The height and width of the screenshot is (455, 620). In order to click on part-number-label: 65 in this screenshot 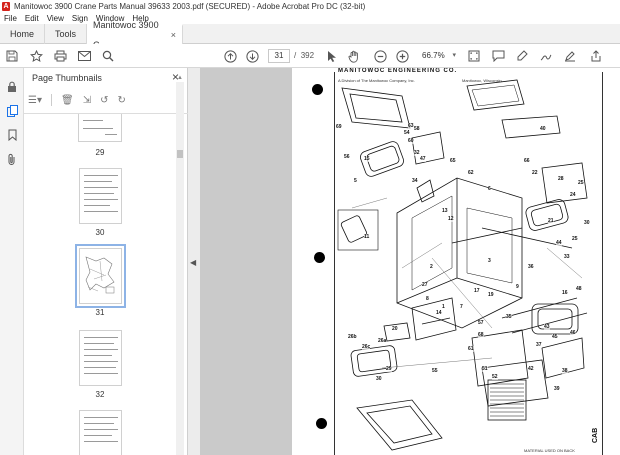, I will do `click(453, 161)`.